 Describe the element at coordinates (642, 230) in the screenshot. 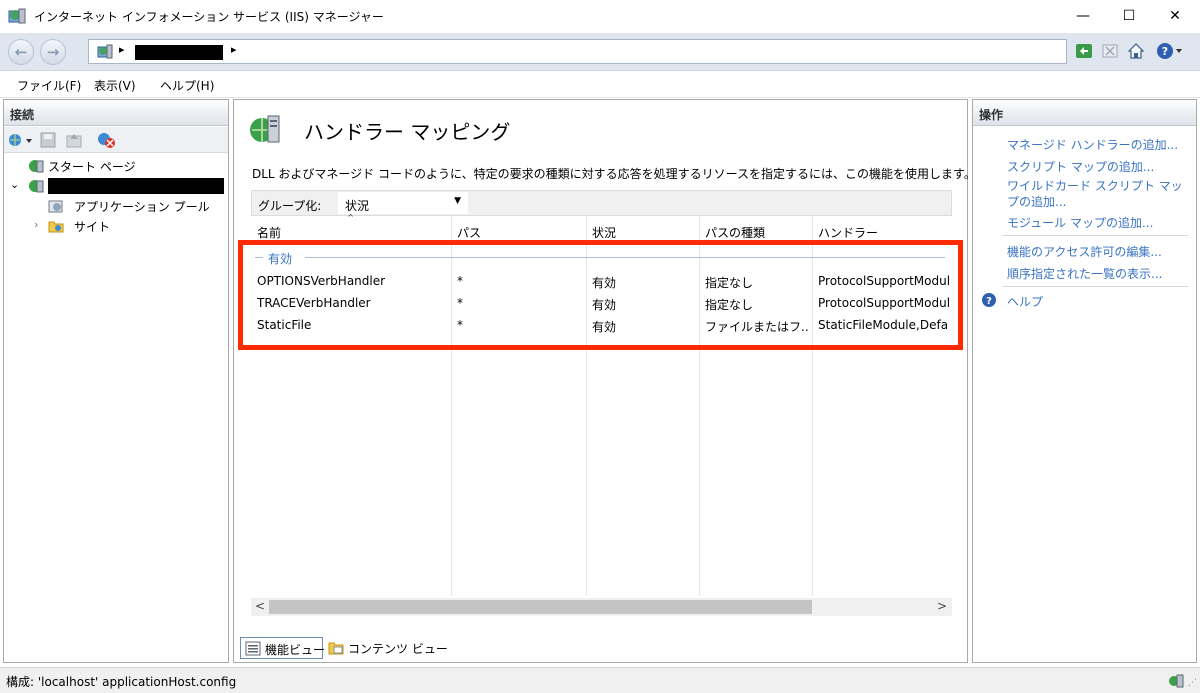

I see `column-header-state: 状況` at that location.